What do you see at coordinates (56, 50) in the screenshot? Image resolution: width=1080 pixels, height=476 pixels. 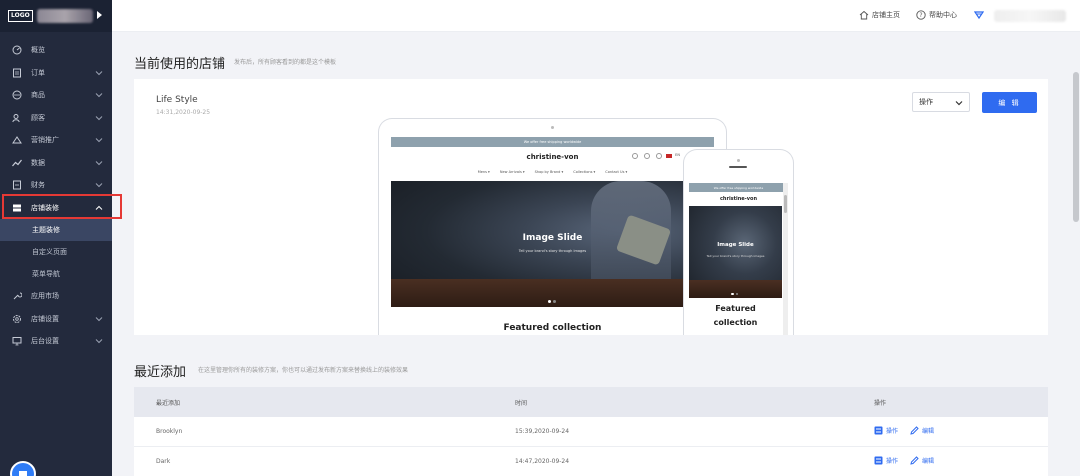 I see `sidebar-item-overview: 概览` at bounding box center [56, 50].